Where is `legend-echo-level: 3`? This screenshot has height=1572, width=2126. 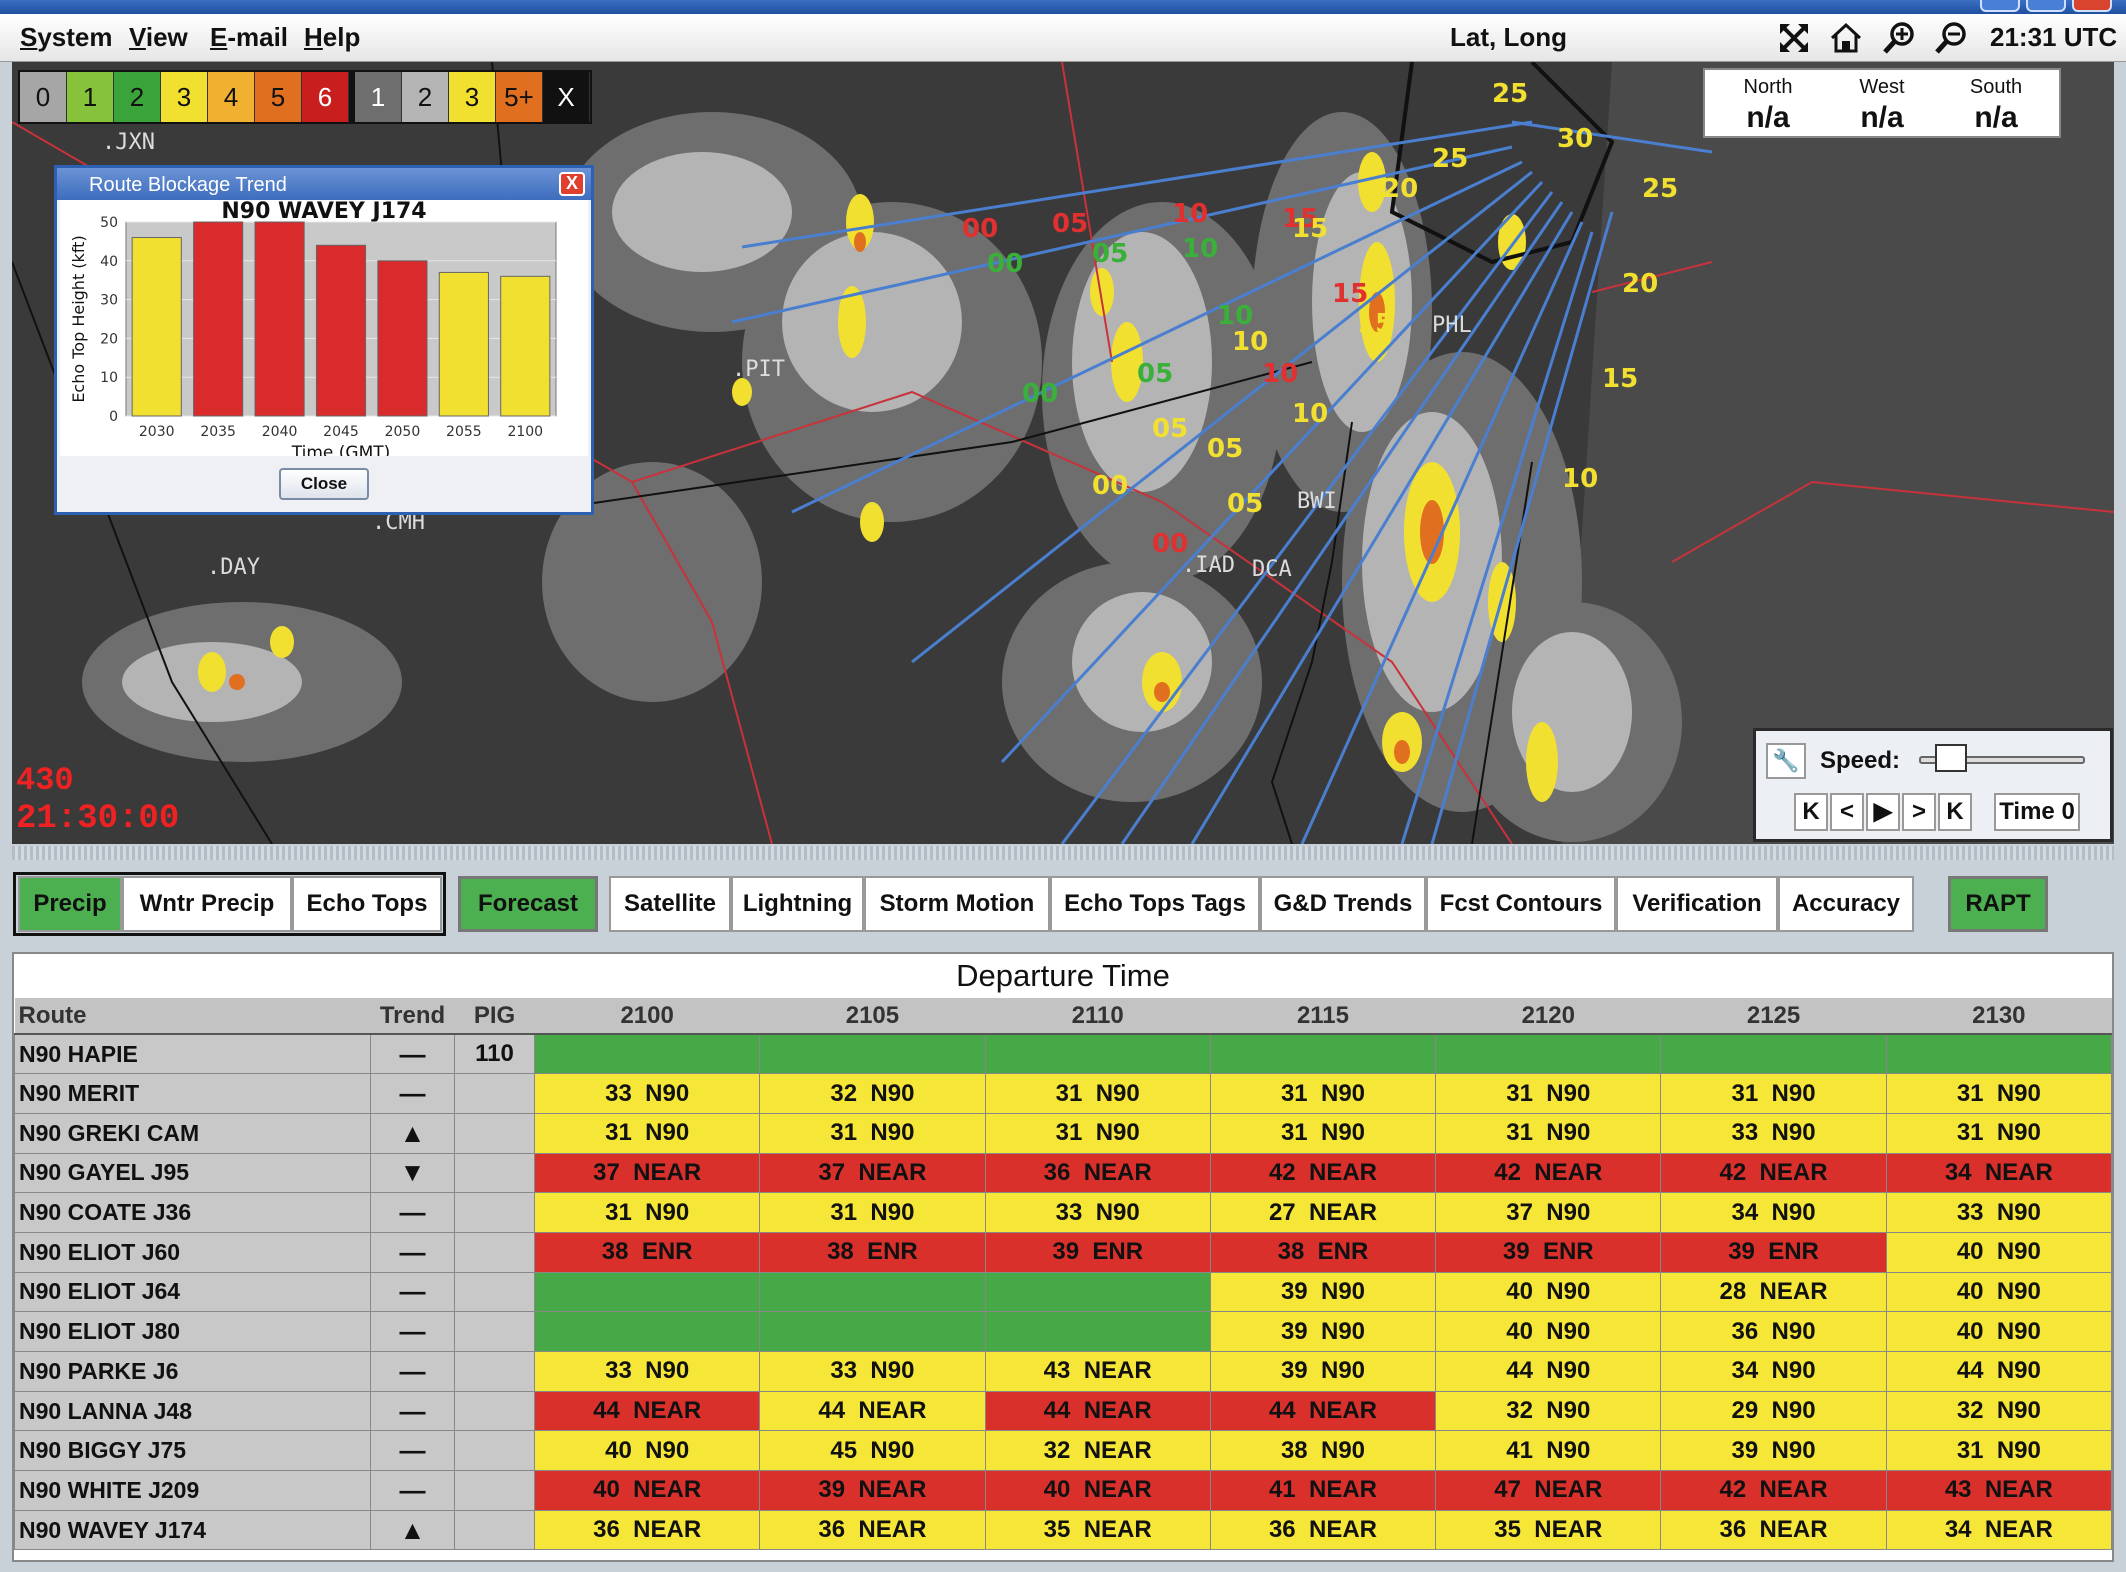 legend-echo-level: 3 is located at coordinates (472, 97).